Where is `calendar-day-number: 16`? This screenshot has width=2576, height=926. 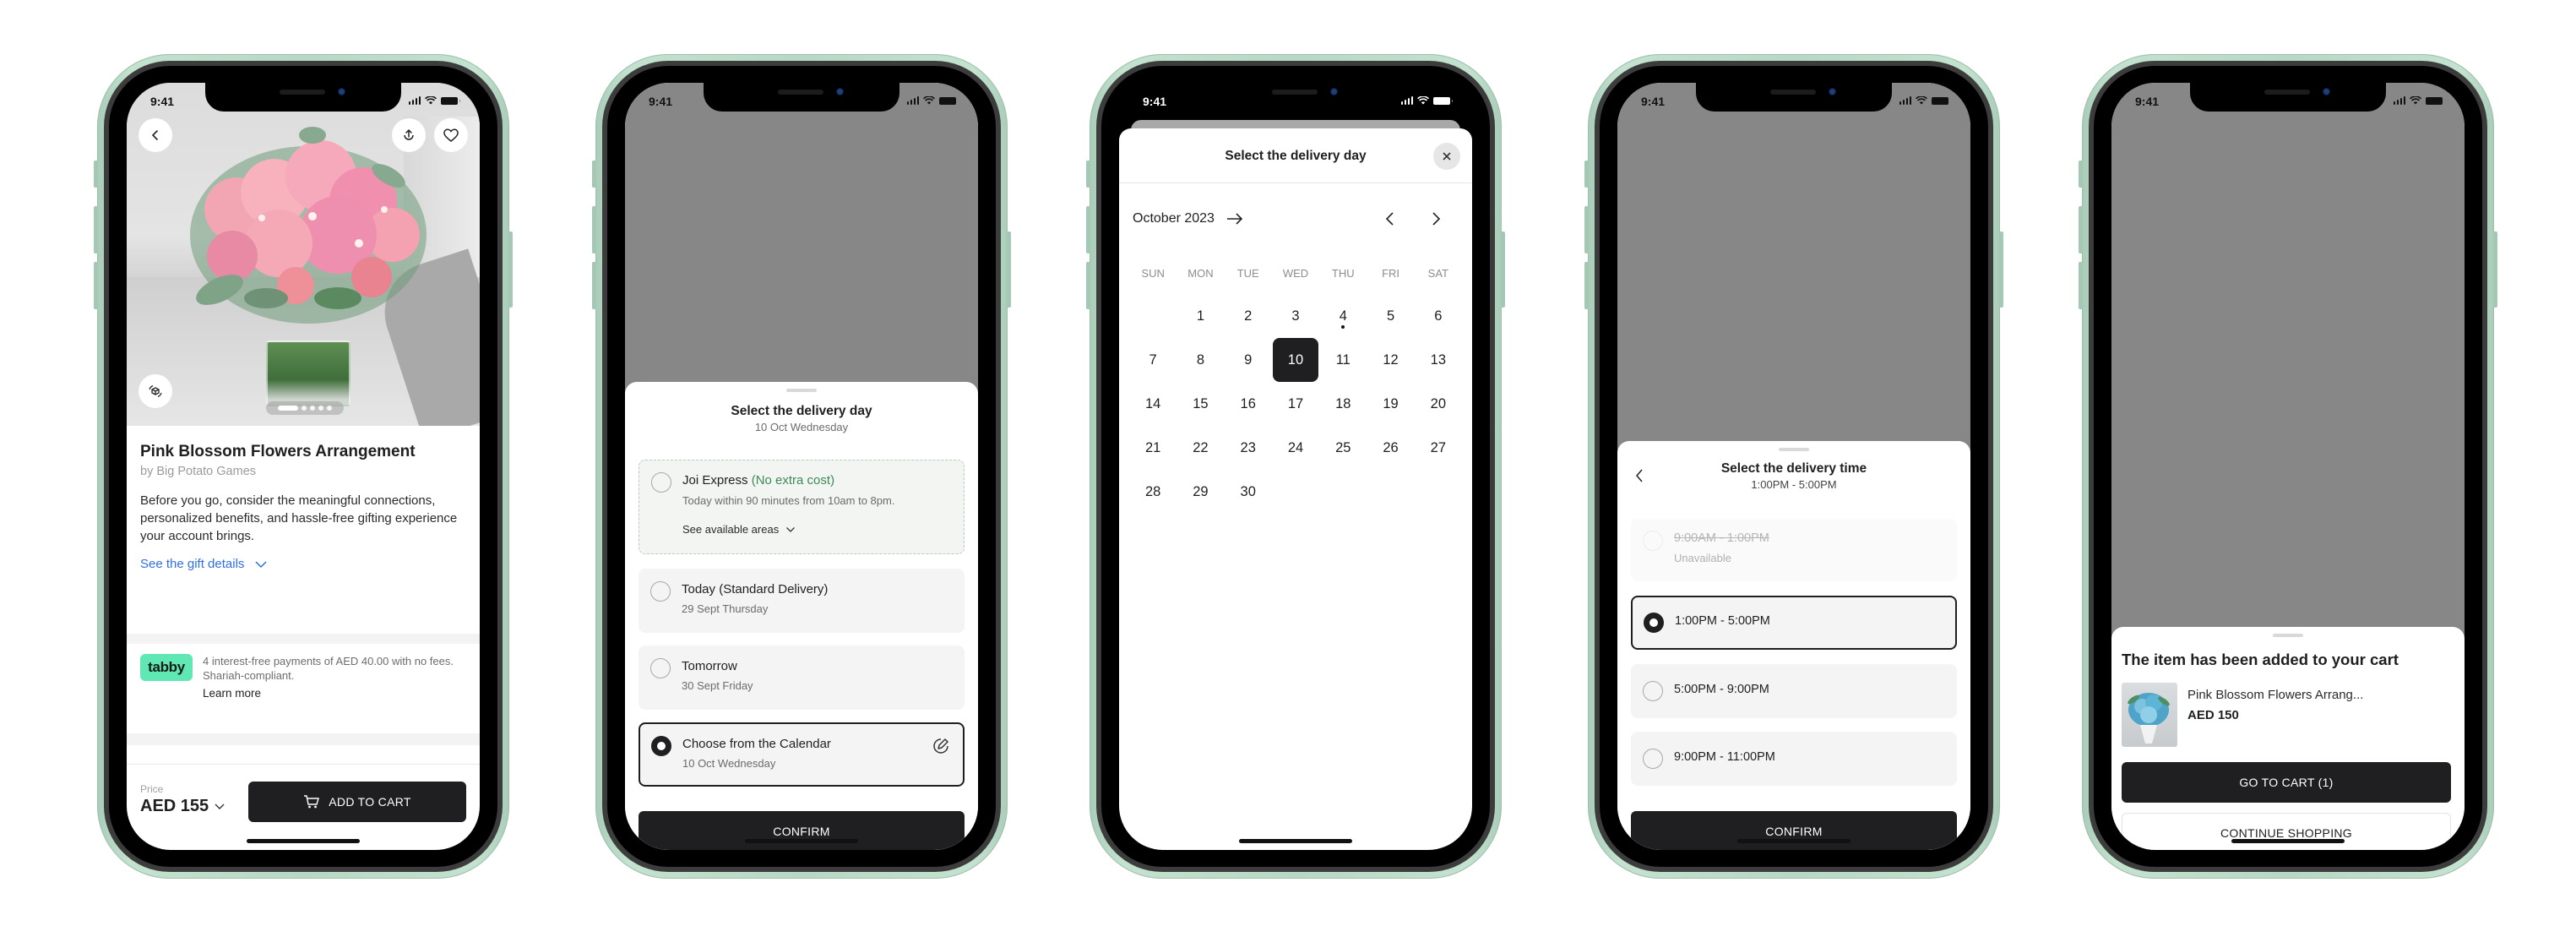
calendar-day-number: 16 is located at coordinates (1248, 403).